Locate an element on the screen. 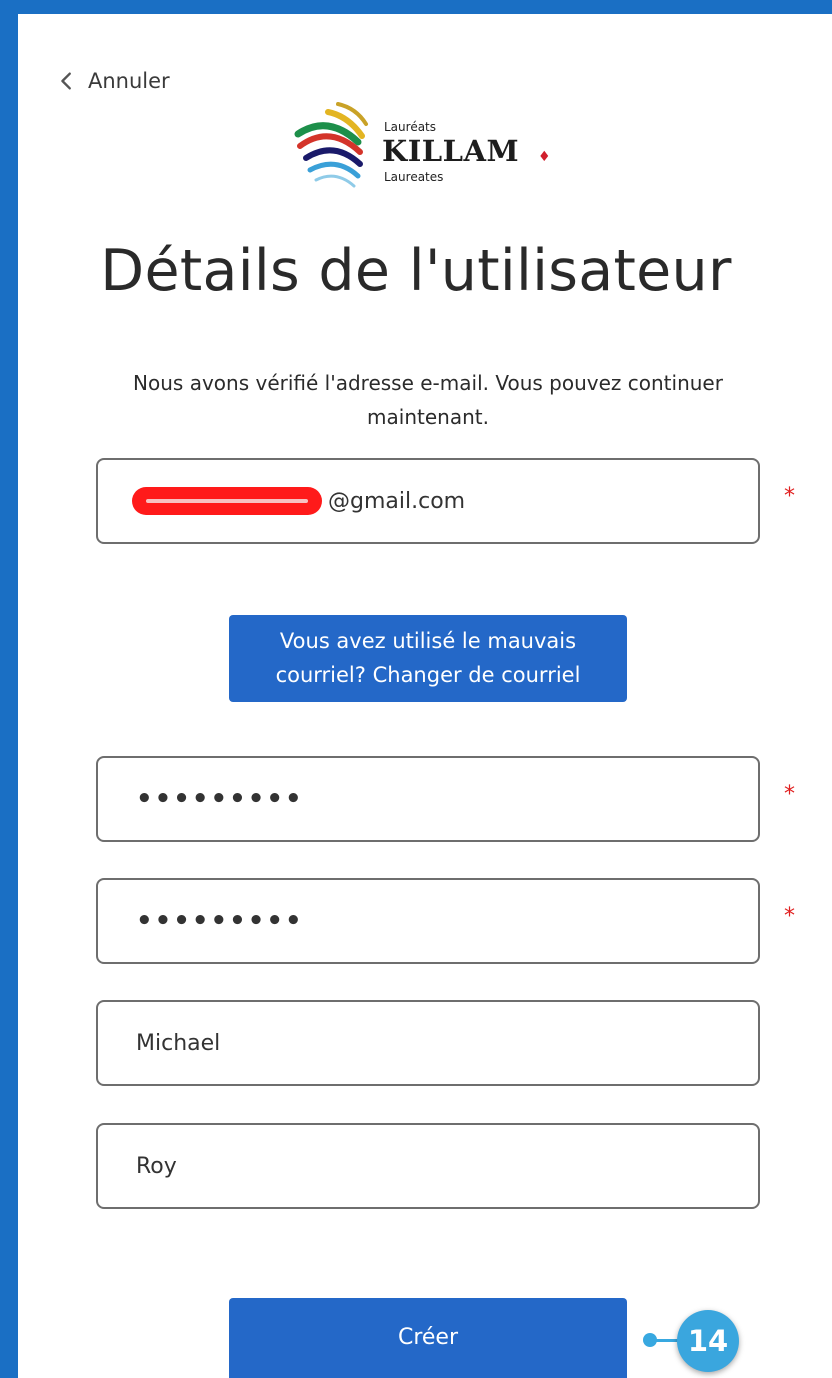  annotation-pointer-line is located at coordinates (664, 1340).